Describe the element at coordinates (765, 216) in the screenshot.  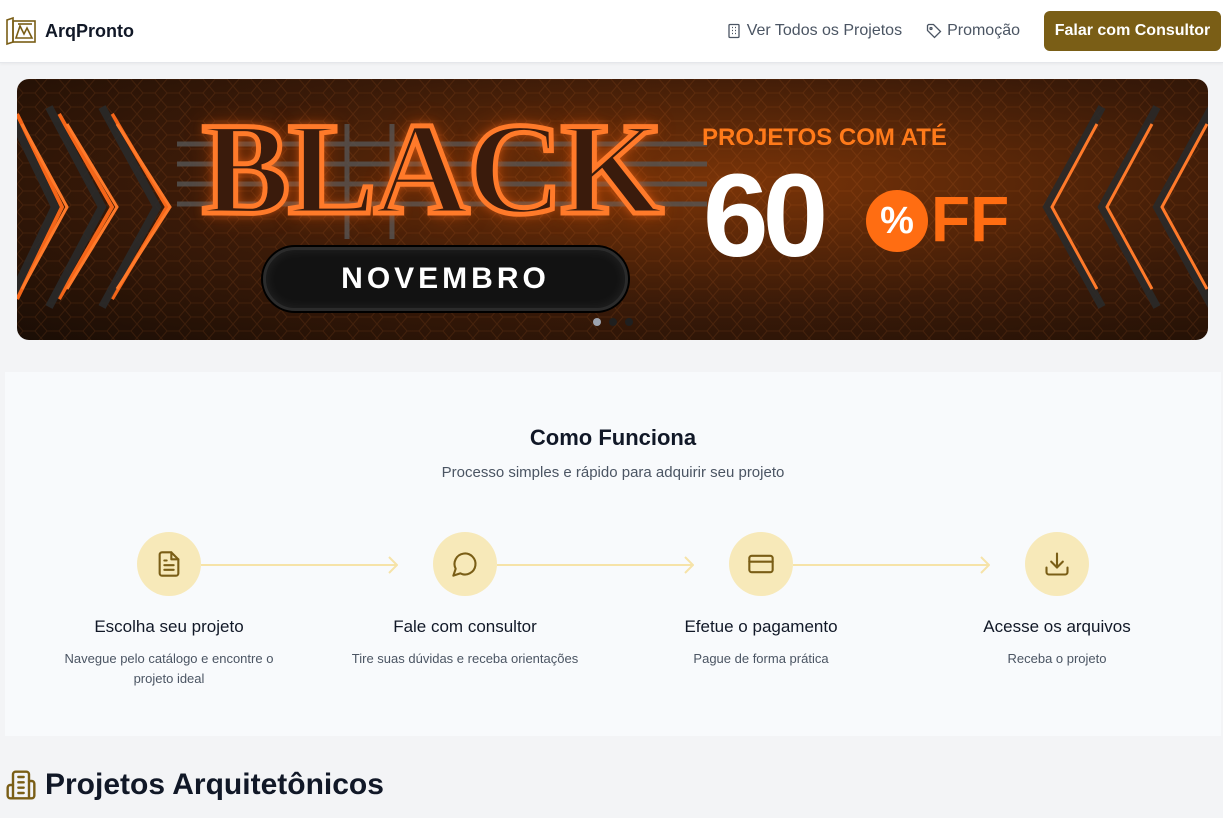
I see `banner-discount-number: 60` at that location.